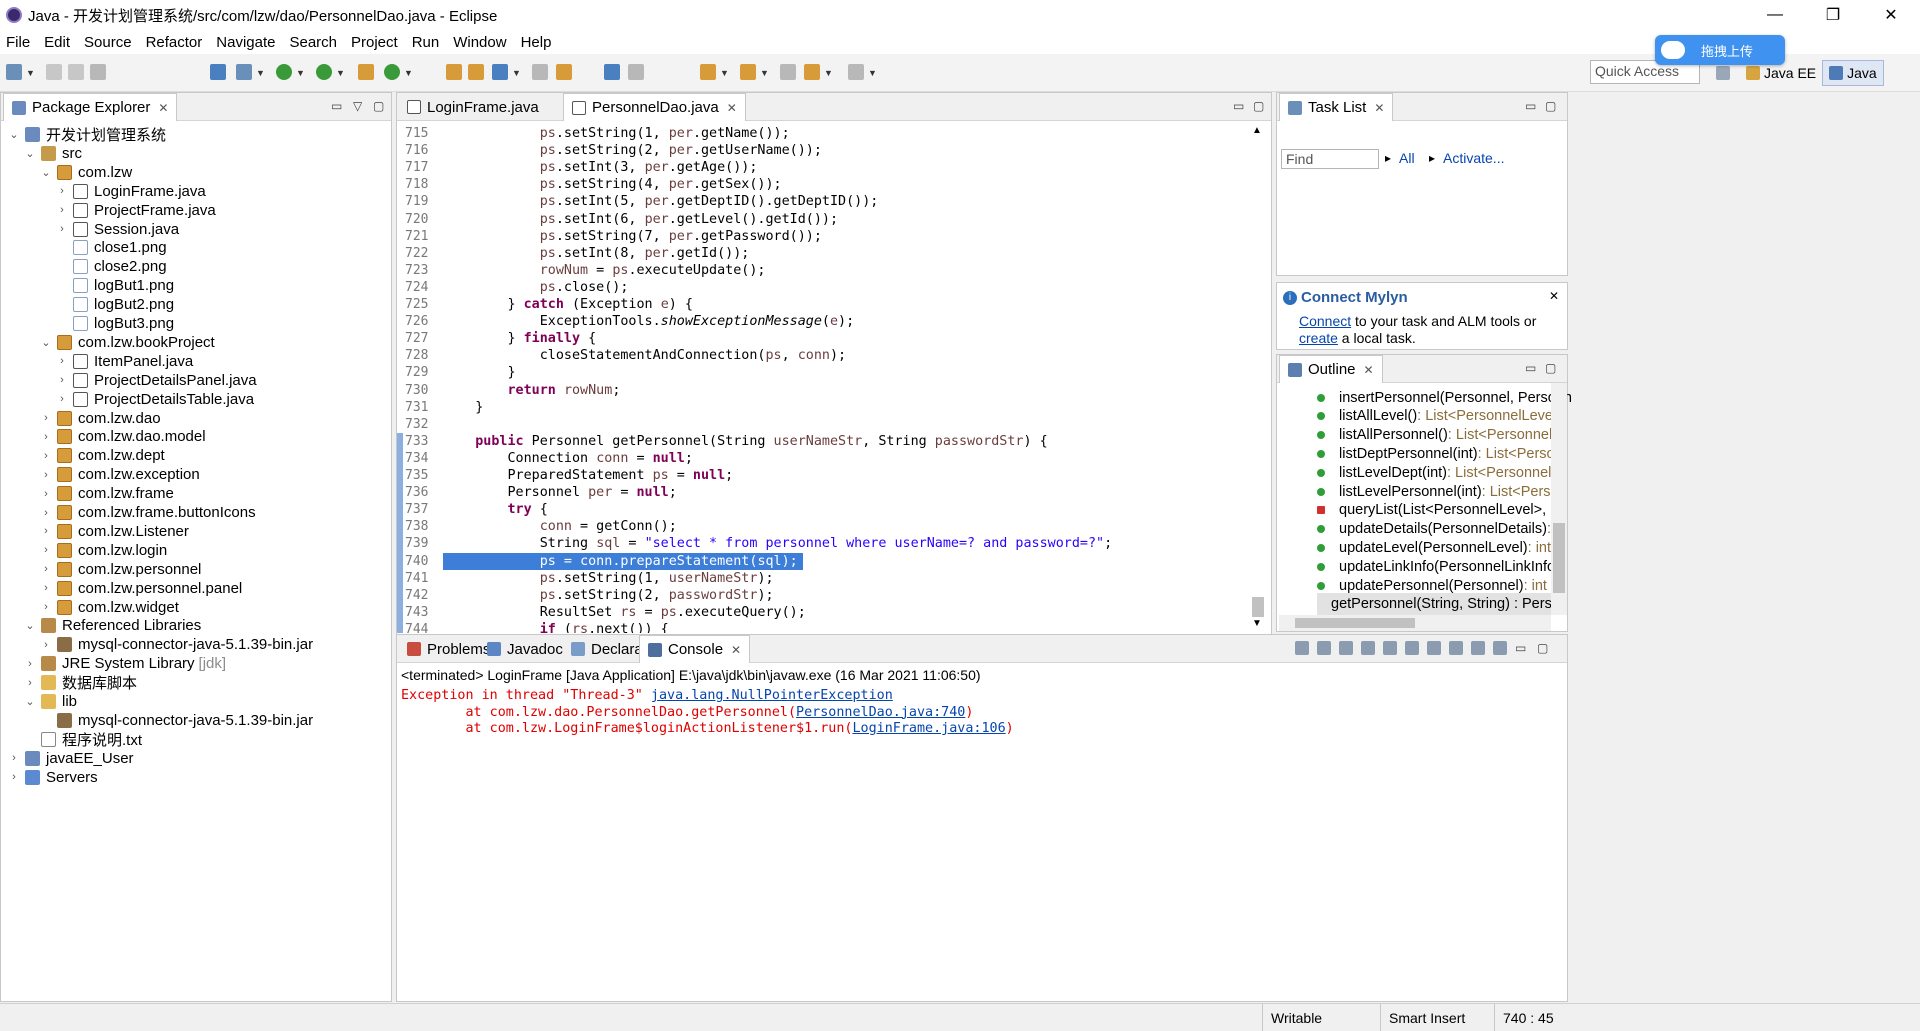 This screenshot has height=1031, width=1920. I want to click on outline-scroll-thumb, so click(1559, 558).